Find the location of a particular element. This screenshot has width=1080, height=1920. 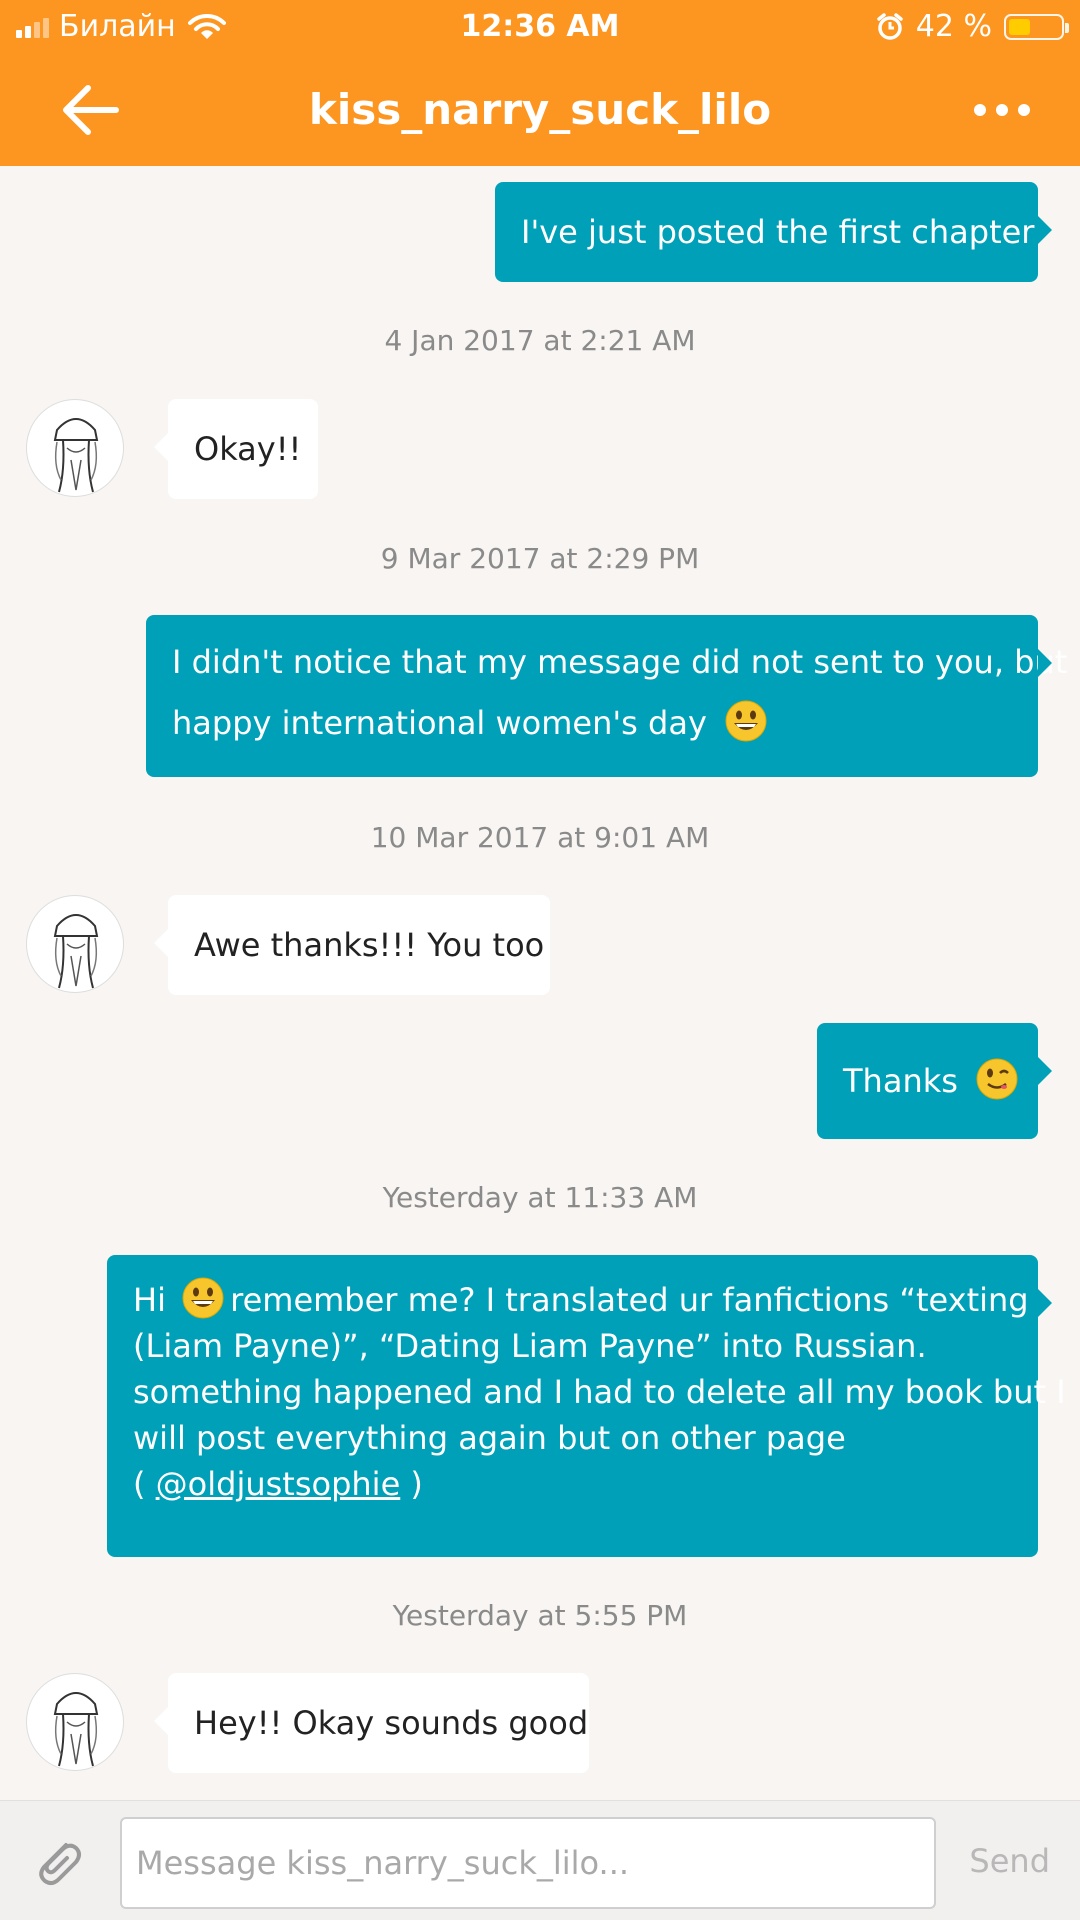

more-options-icon is located at coordinates (1002, 110).